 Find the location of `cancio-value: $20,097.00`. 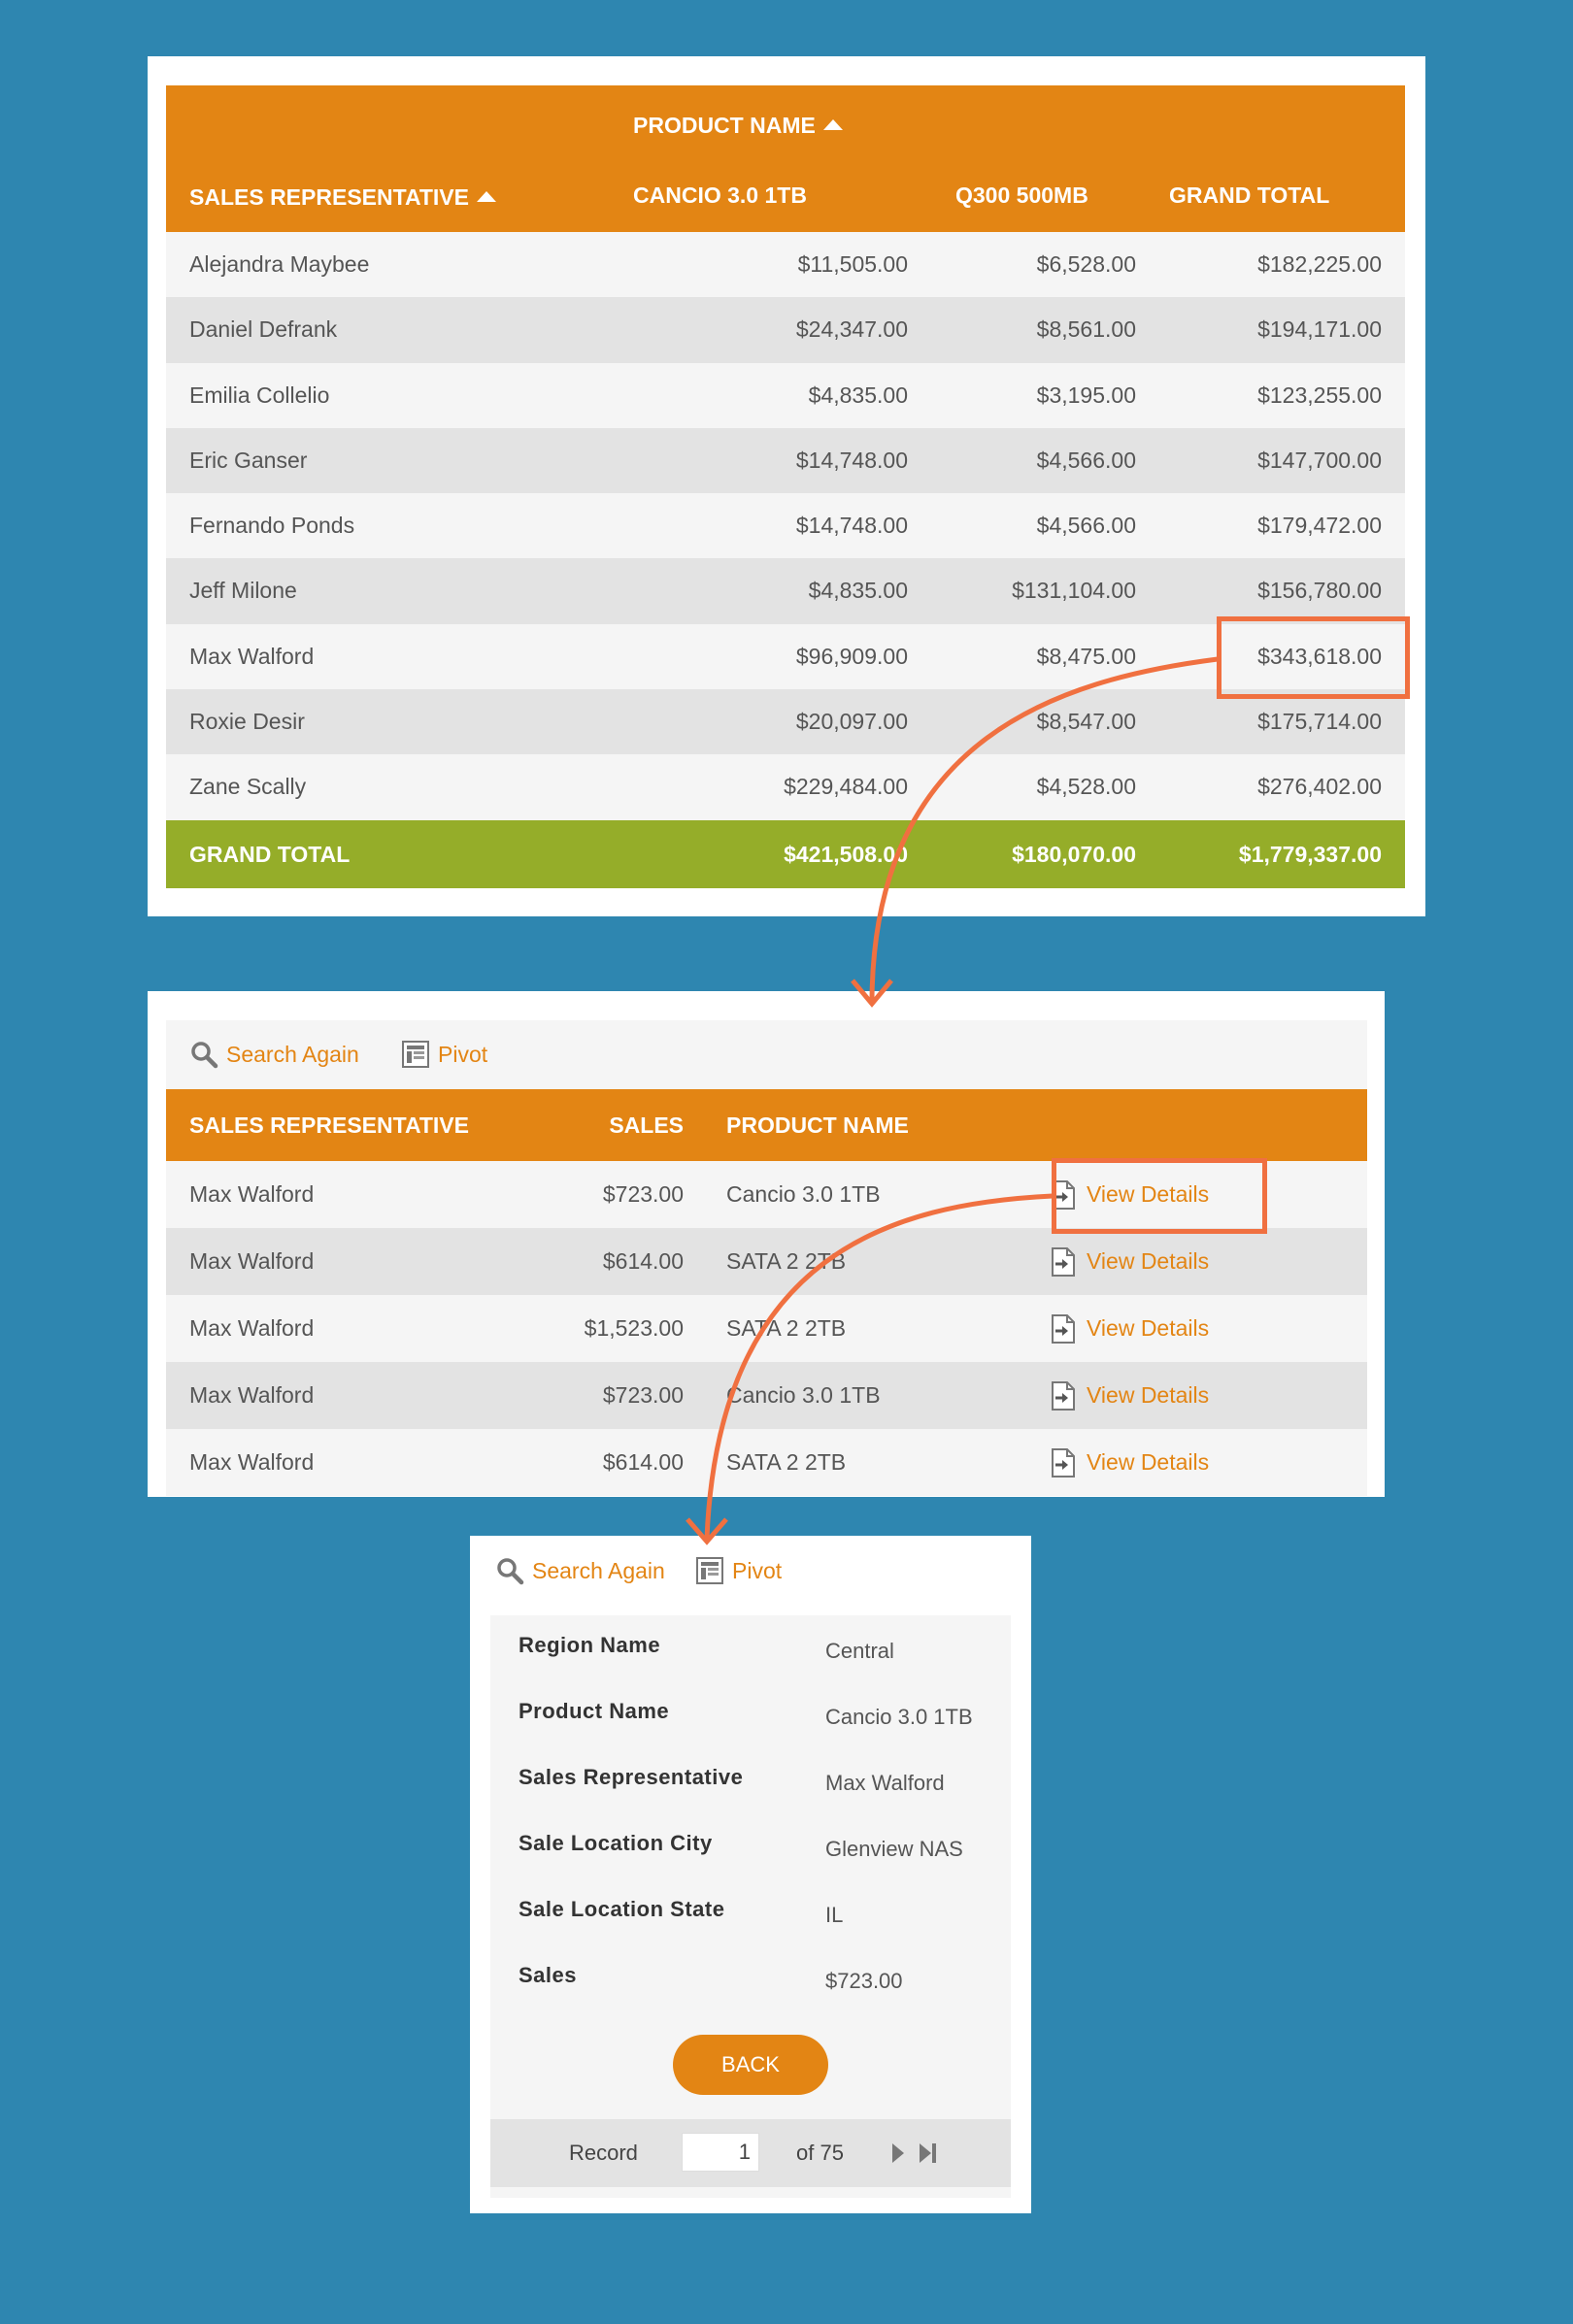

cancio-value: $20,097.00 is located at coordinates (852, 721).